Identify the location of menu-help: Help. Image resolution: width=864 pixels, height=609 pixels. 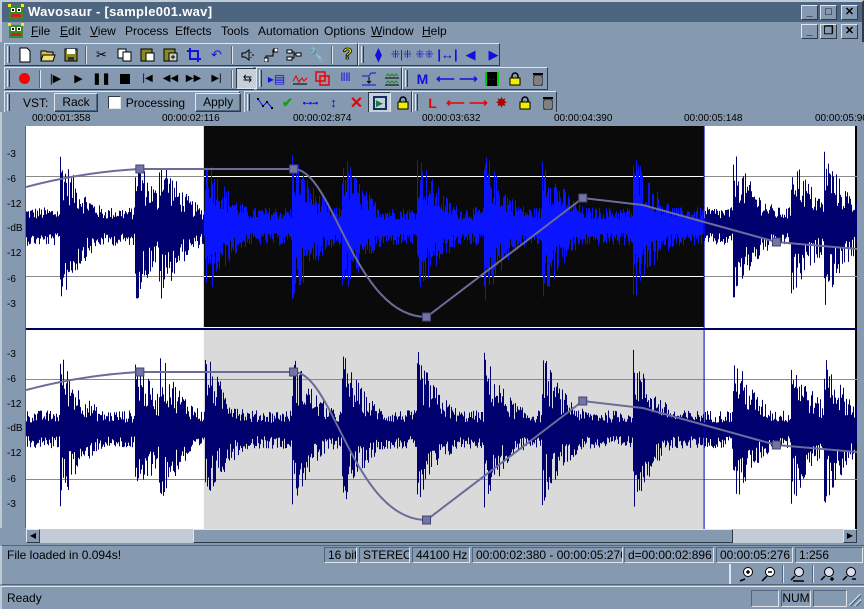
(434, 31).